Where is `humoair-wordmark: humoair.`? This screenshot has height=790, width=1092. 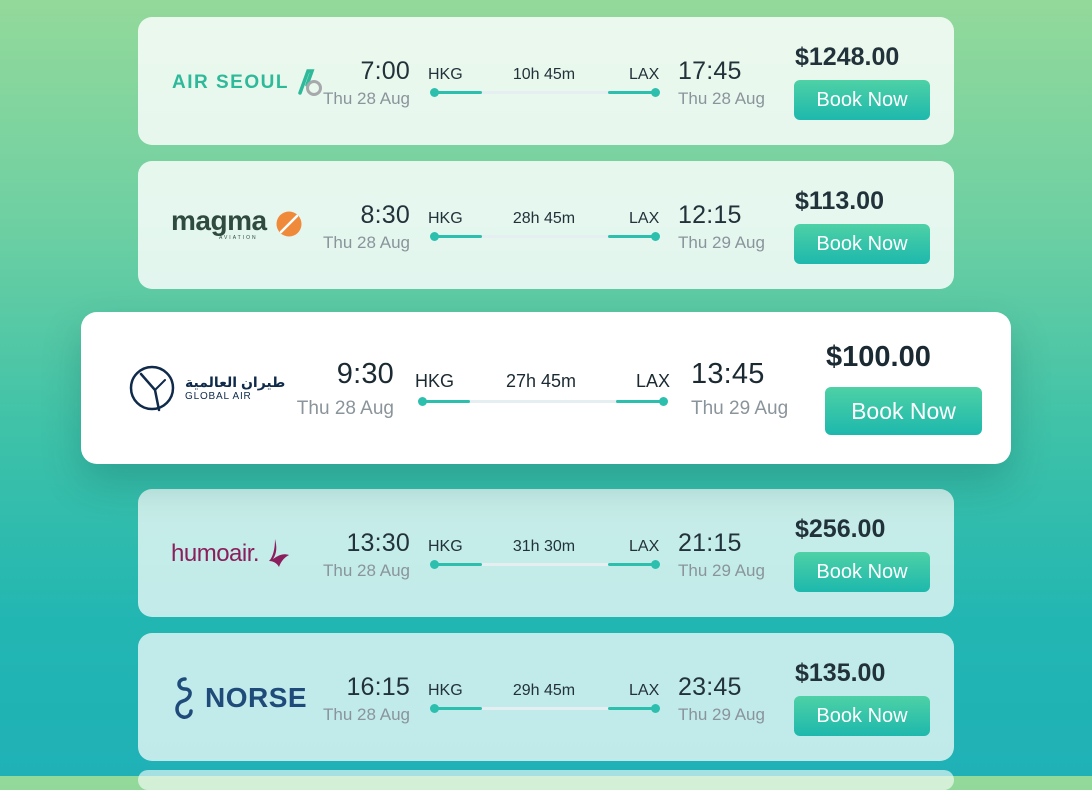 humoair-wordmark: humoair. is located at coordinates (215, 553).